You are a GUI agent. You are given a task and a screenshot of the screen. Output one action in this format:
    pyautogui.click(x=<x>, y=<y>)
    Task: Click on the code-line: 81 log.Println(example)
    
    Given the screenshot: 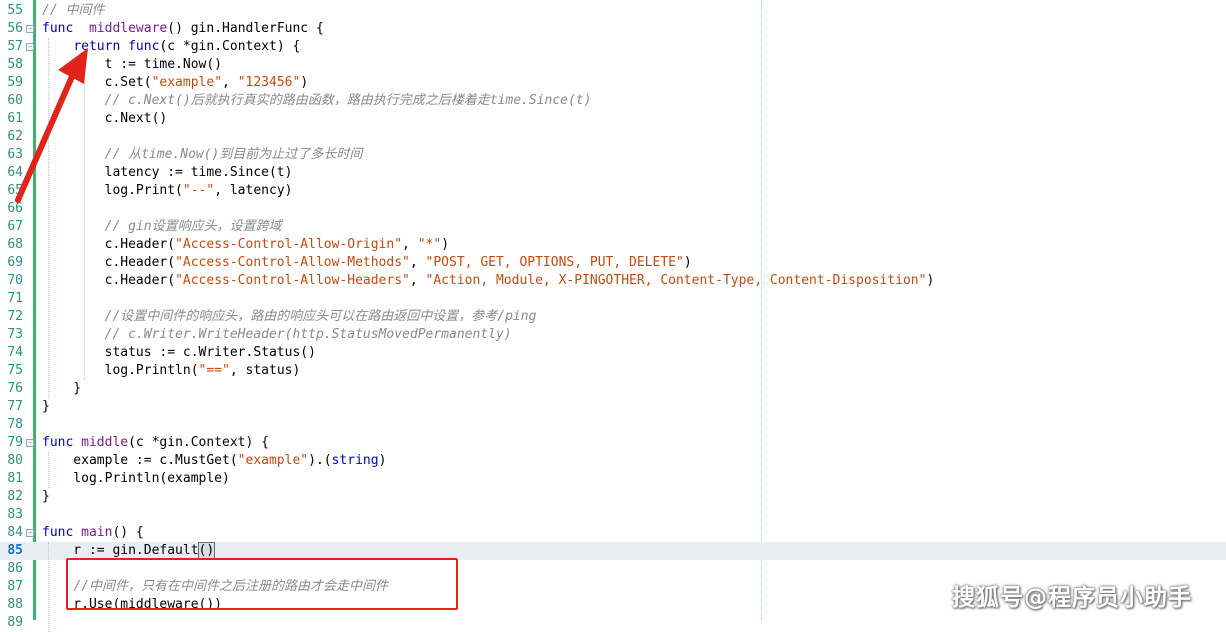 What is the action you would take?
    pyautogui.click(x=613, y=479)
    